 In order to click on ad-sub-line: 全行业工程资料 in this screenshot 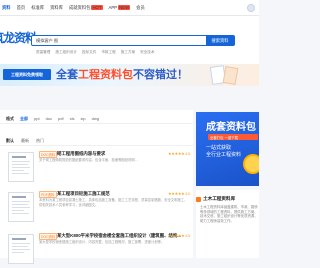, I will do `click(224, 154)`.